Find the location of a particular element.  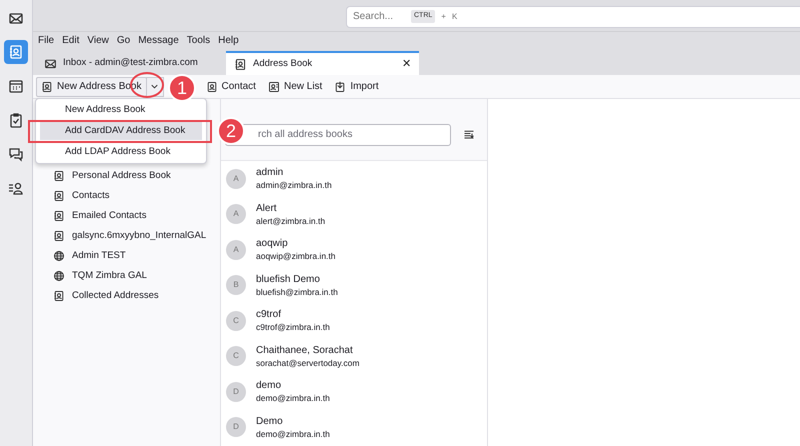

contact-email: c9trof@zimbra.in.th is located at coordinates (293, 327).